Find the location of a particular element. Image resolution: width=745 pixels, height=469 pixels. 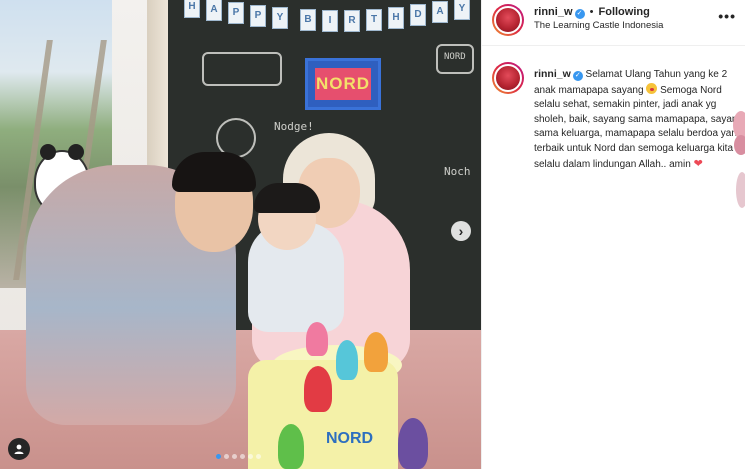

following-button: Following is located at coordinates (624, 12).